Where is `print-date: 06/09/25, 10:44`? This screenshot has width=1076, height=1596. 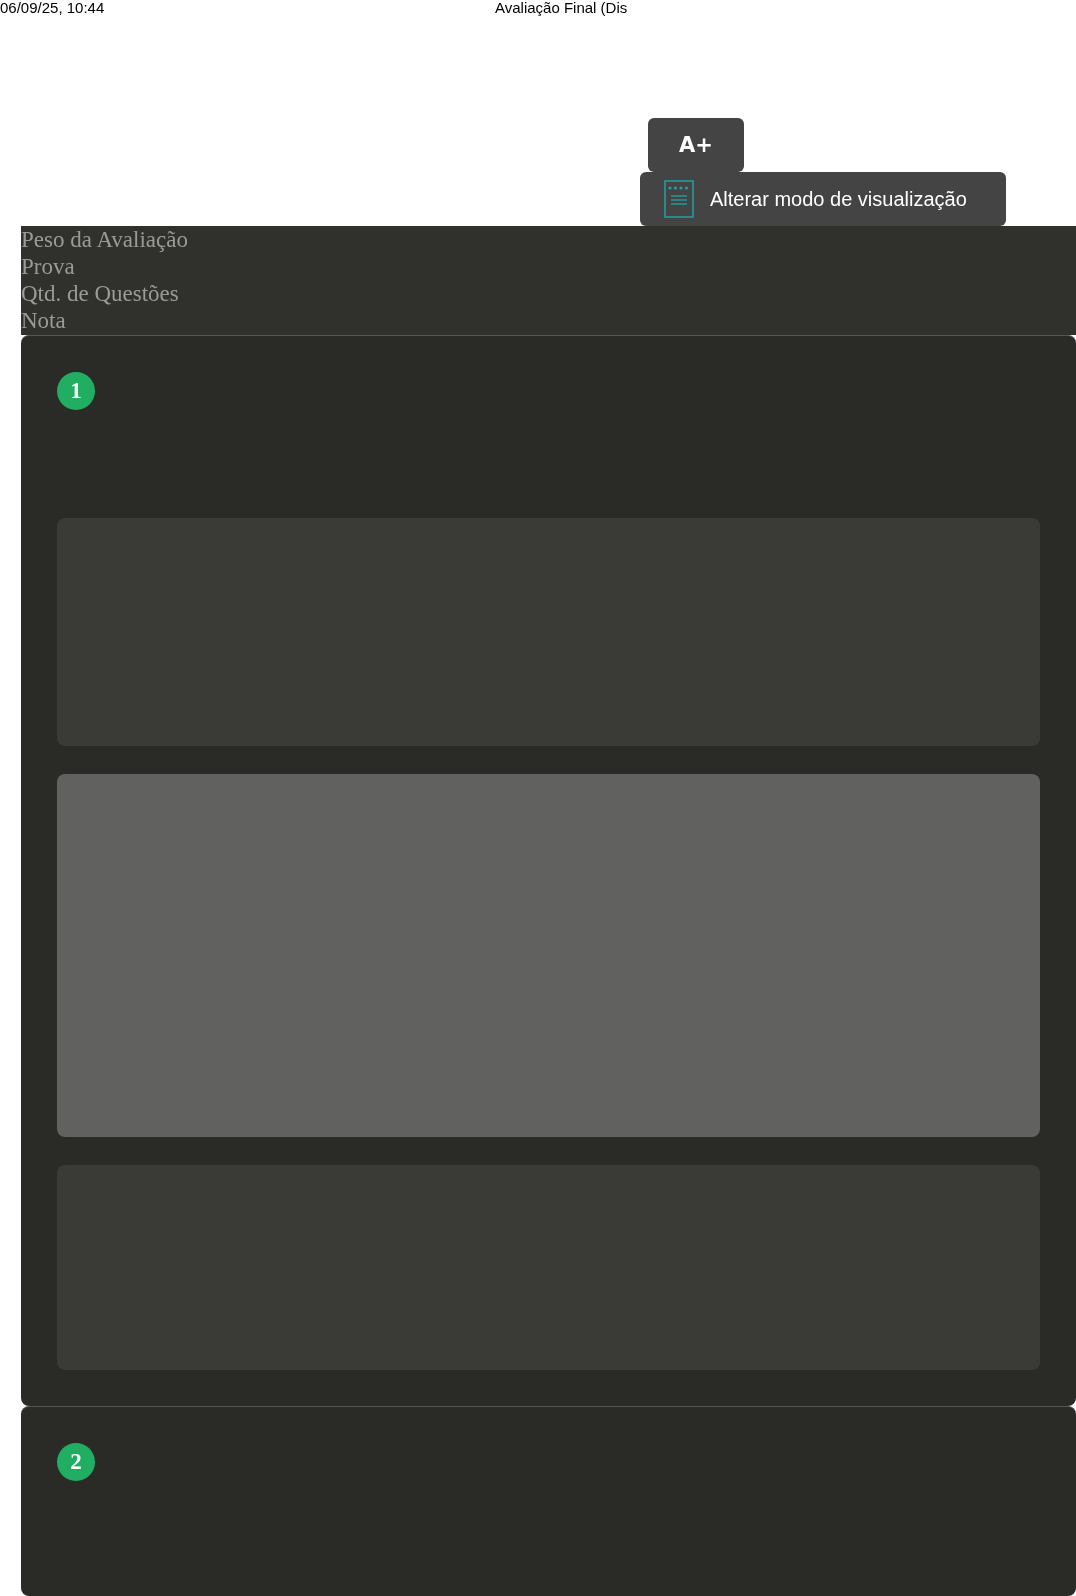 print-date: 06/09/25, 10:44 is located at coordinates (53, 7).